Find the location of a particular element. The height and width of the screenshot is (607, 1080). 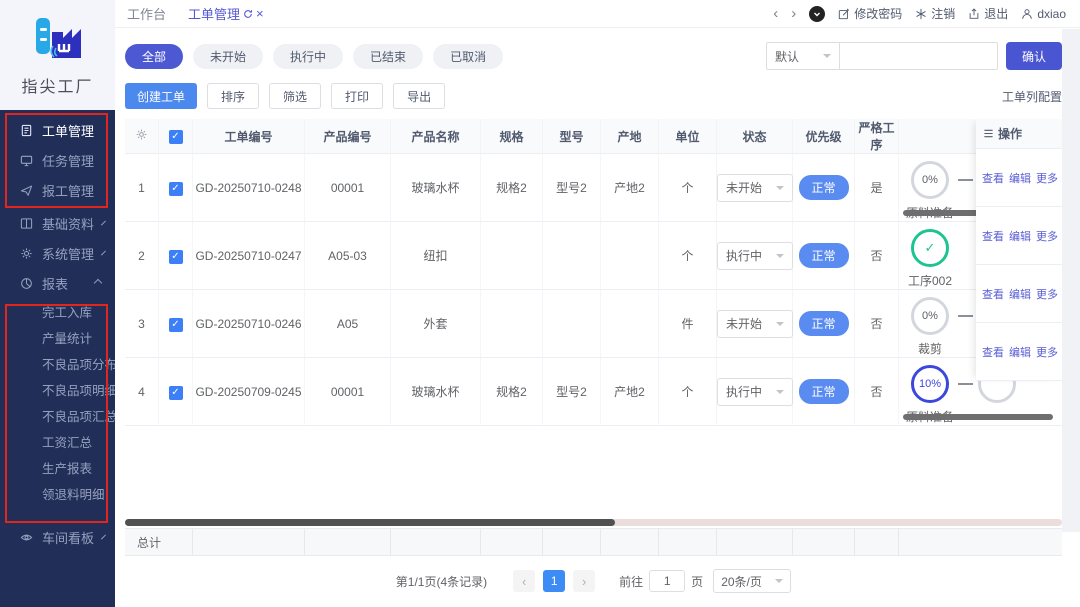

summary-row: 总计 is located at coordinates (593, 542).